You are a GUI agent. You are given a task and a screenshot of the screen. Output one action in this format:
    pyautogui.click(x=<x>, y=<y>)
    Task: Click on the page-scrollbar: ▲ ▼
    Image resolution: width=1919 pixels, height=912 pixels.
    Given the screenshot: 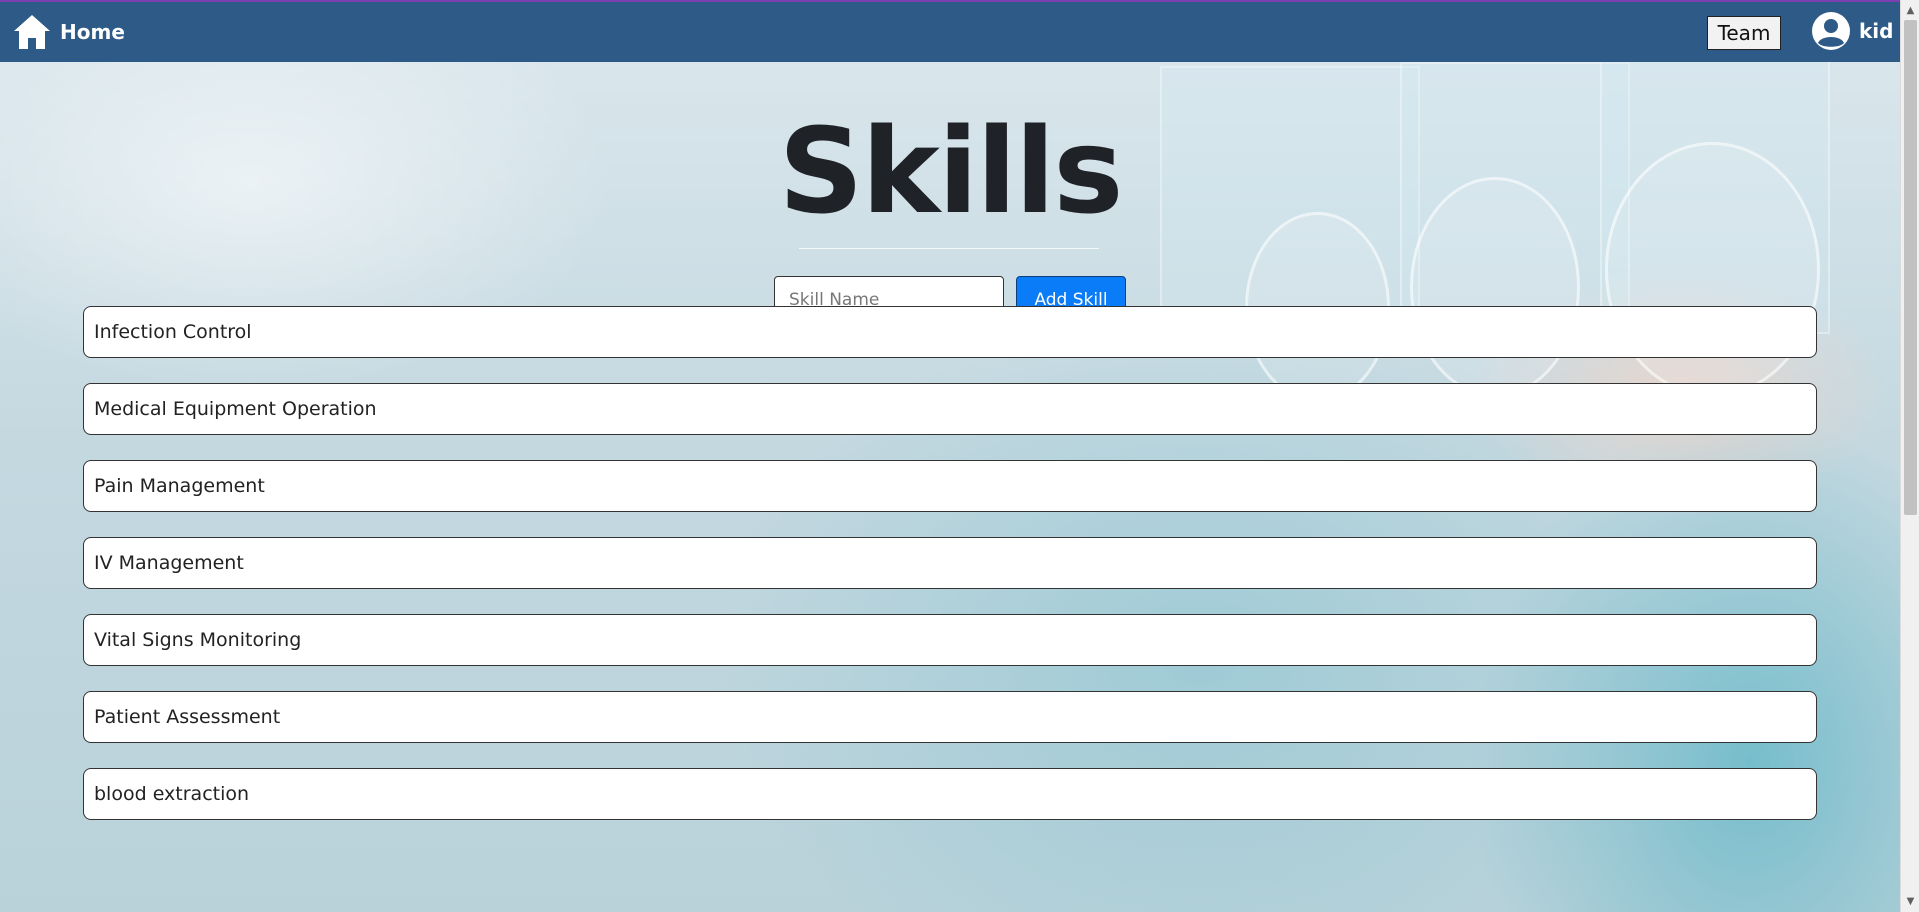 What is the action you would take?
    pyautogui.click(x=1909, y=456)
    